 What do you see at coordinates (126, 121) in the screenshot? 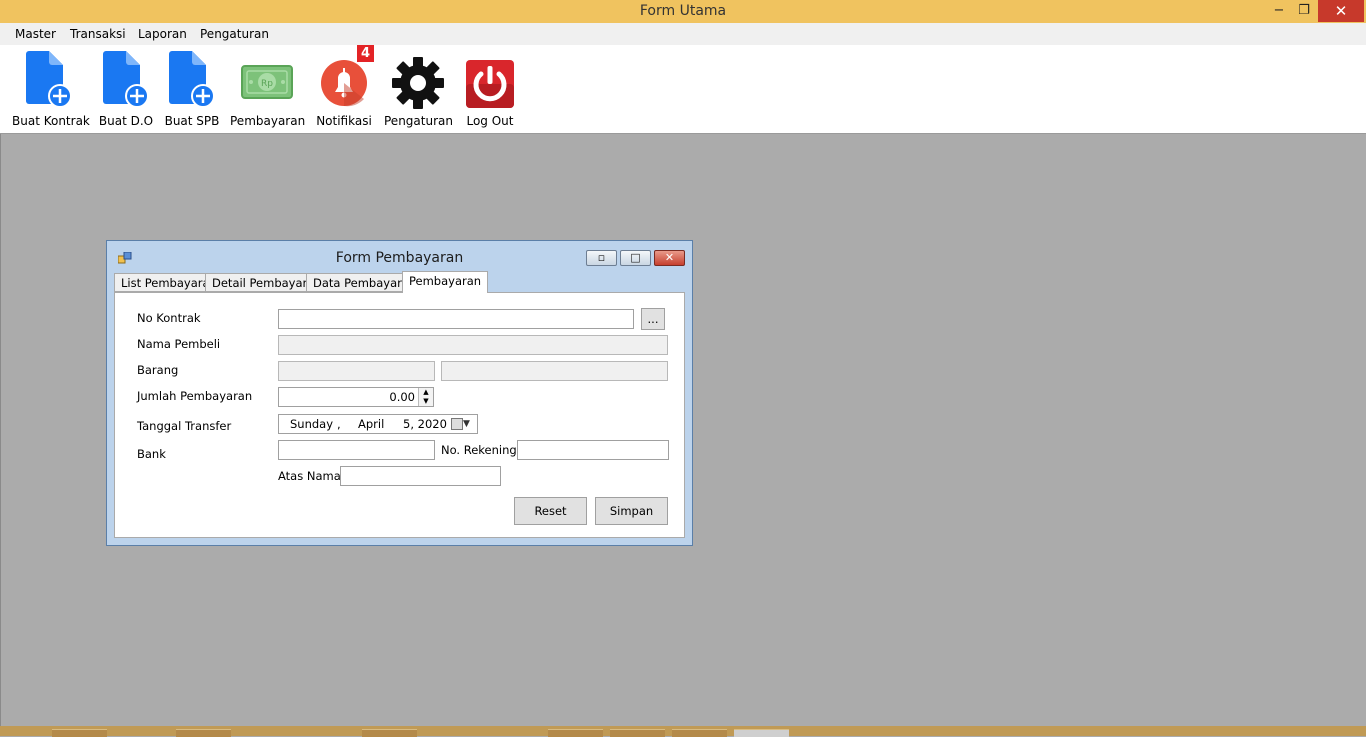
I see `buat-do-label: Buat D.O` at bounding box center [126, 121].